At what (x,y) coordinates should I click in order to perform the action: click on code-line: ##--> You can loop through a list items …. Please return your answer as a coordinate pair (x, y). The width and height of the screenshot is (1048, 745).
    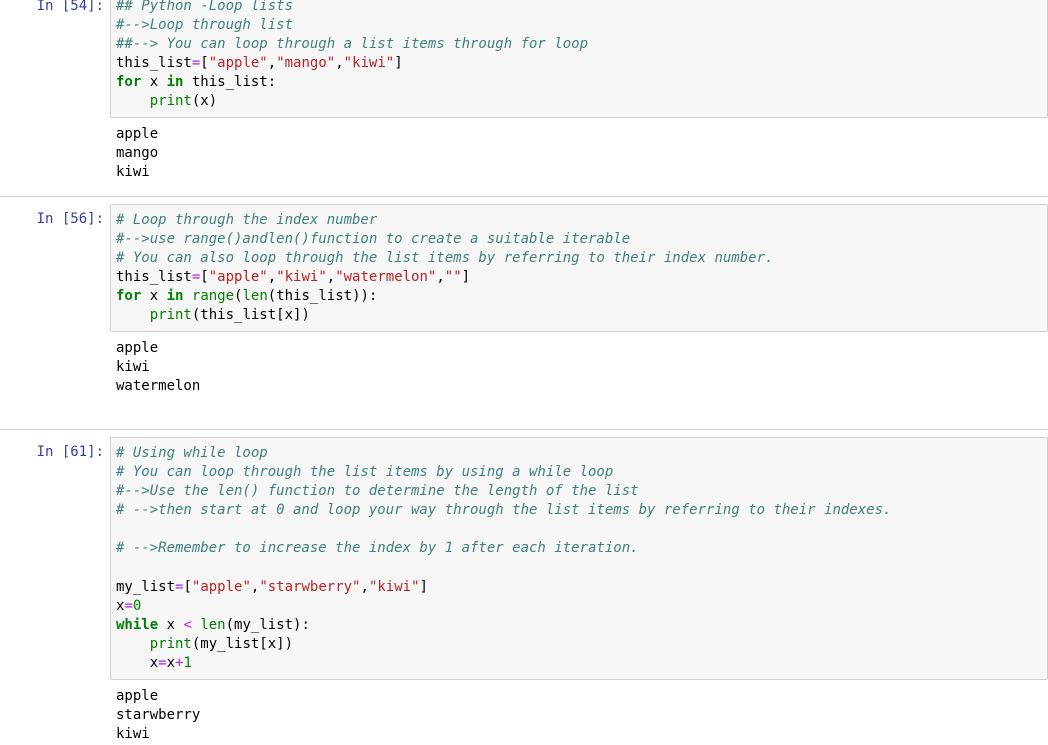
    Looking at the image, I should click on (581, 44).